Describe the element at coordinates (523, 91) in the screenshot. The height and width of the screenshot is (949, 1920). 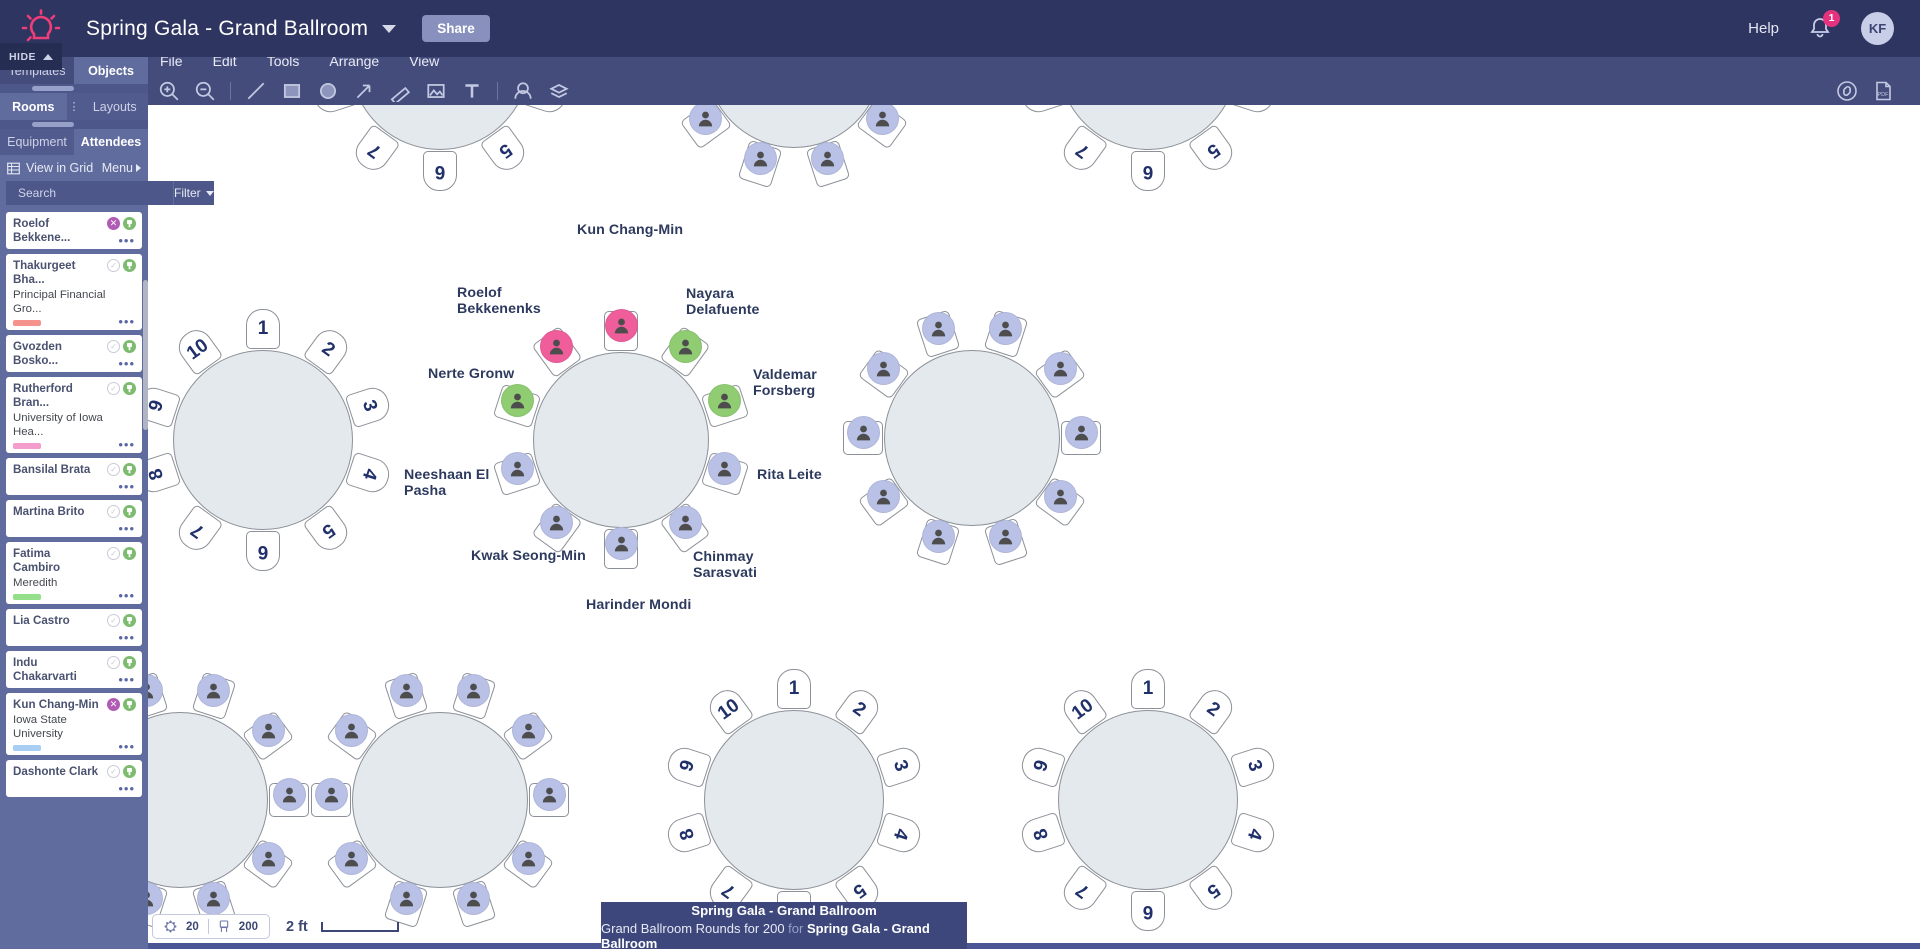
I see `seating-icon` at that location.